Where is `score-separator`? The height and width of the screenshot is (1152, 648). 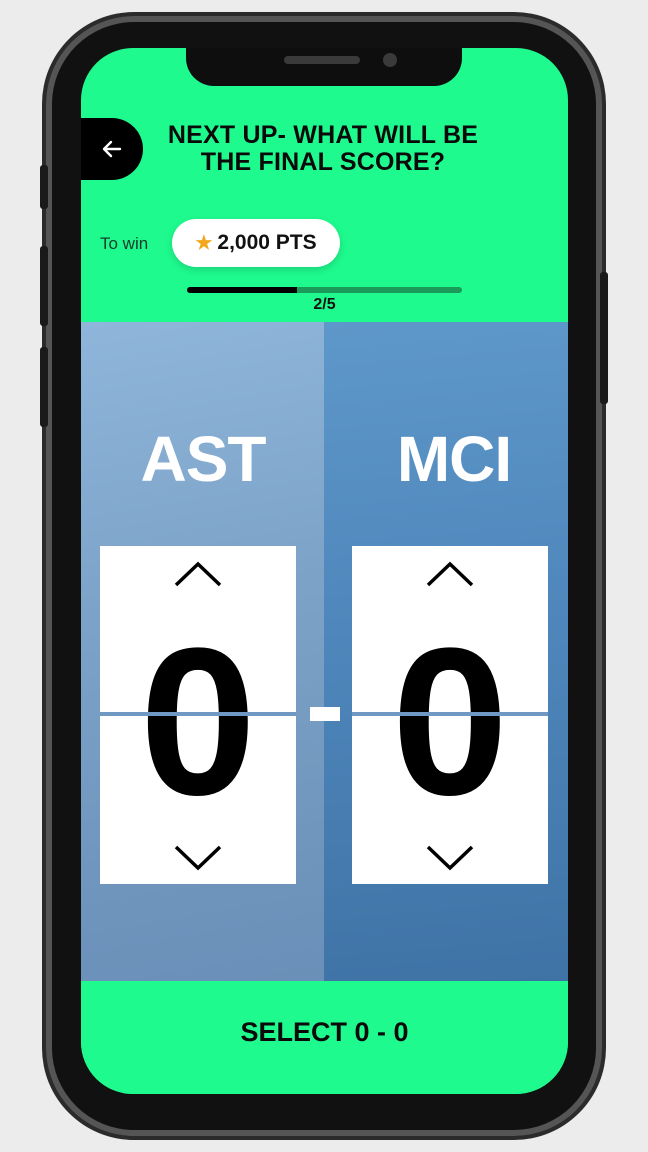
score-separator is located at coordinates (325, 714).